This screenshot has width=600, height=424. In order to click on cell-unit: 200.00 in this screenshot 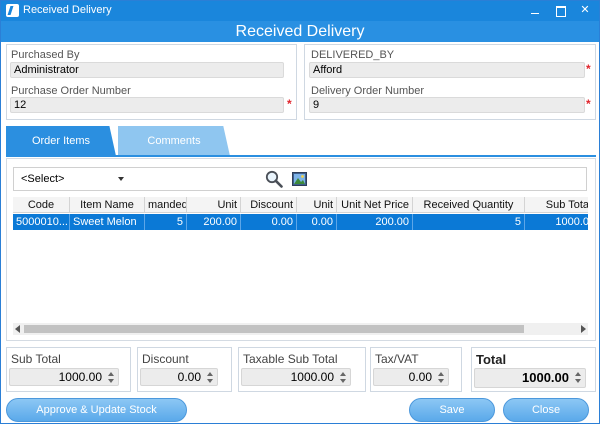, I will do `click(214, 222)`.